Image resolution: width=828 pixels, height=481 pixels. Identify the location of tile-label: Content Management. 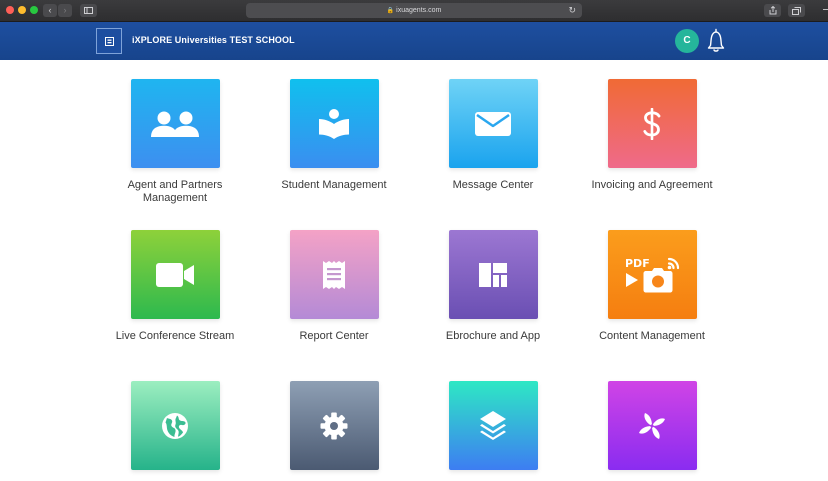
(652, 336).